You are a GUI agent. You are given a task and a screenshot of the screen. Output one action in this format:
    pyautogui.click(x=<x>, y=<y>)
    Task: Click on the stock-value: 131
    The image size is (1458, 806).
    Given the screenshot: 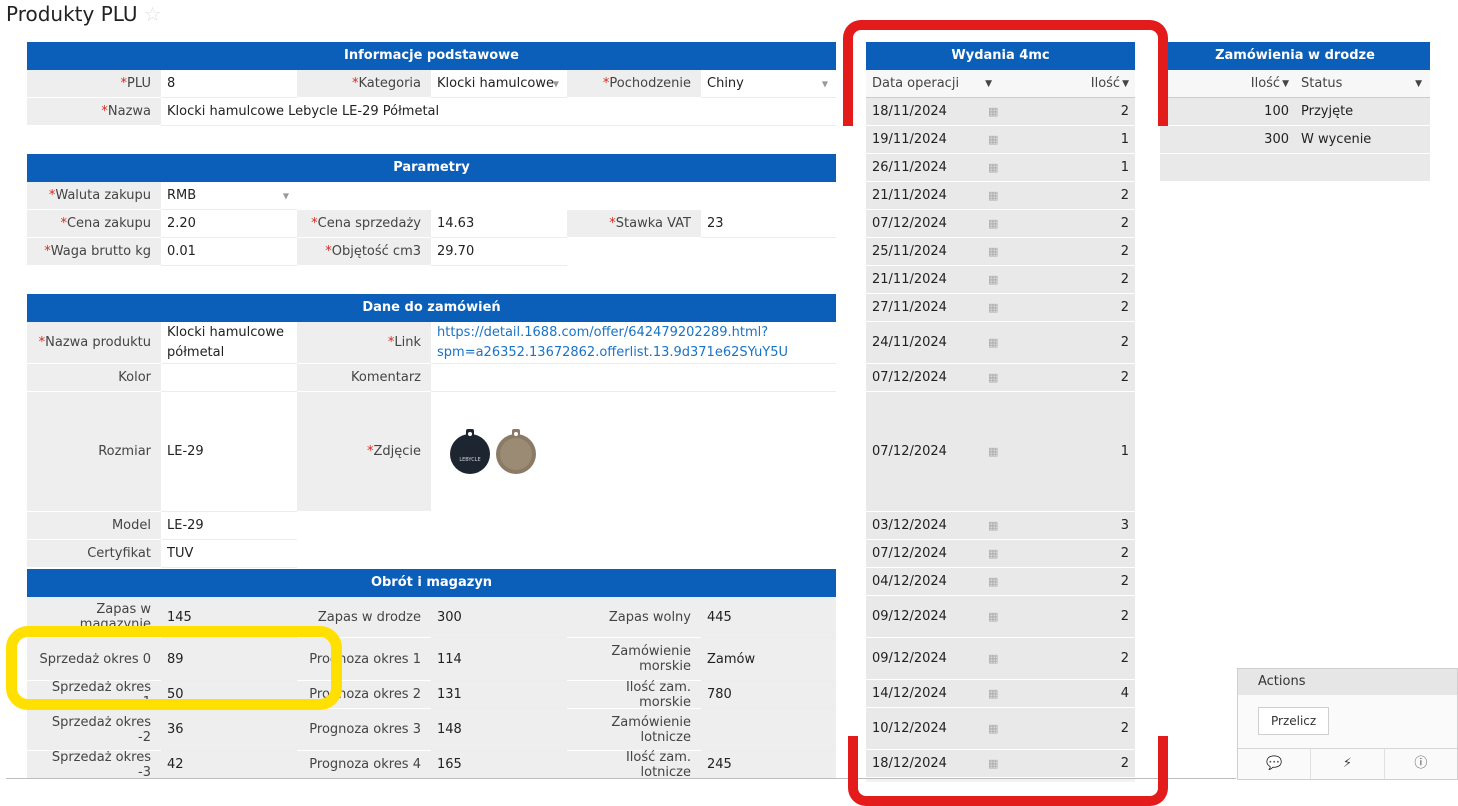 What is the action you would take?
    pyautogui.click(x=499, y=695)
    